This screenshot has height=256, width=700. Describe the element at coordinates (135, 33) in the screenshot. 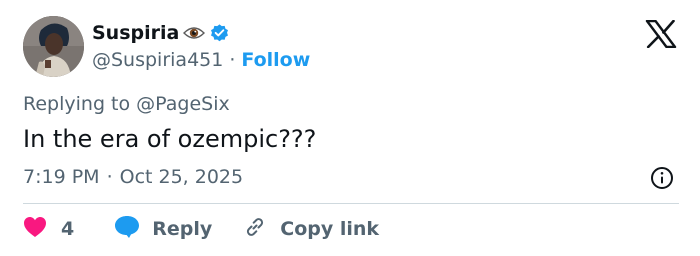

I see `display-name: Suspiria` at that location.